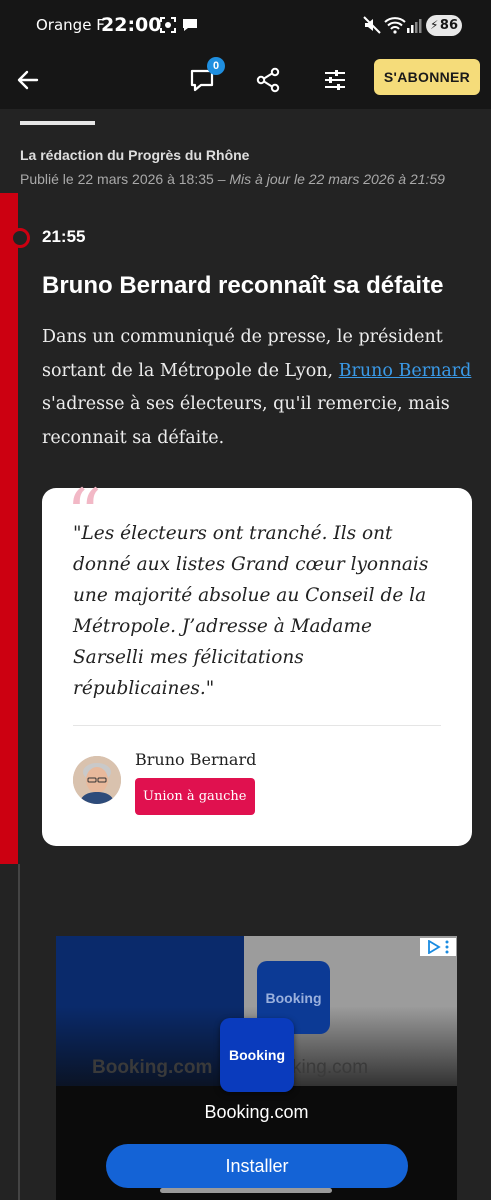 This screenshot has width=491, height=1200. Describe the element at coordinates (405, 371) in the screenshot. I see `bruno-bernard-link: Bruno Bernard` at that location.